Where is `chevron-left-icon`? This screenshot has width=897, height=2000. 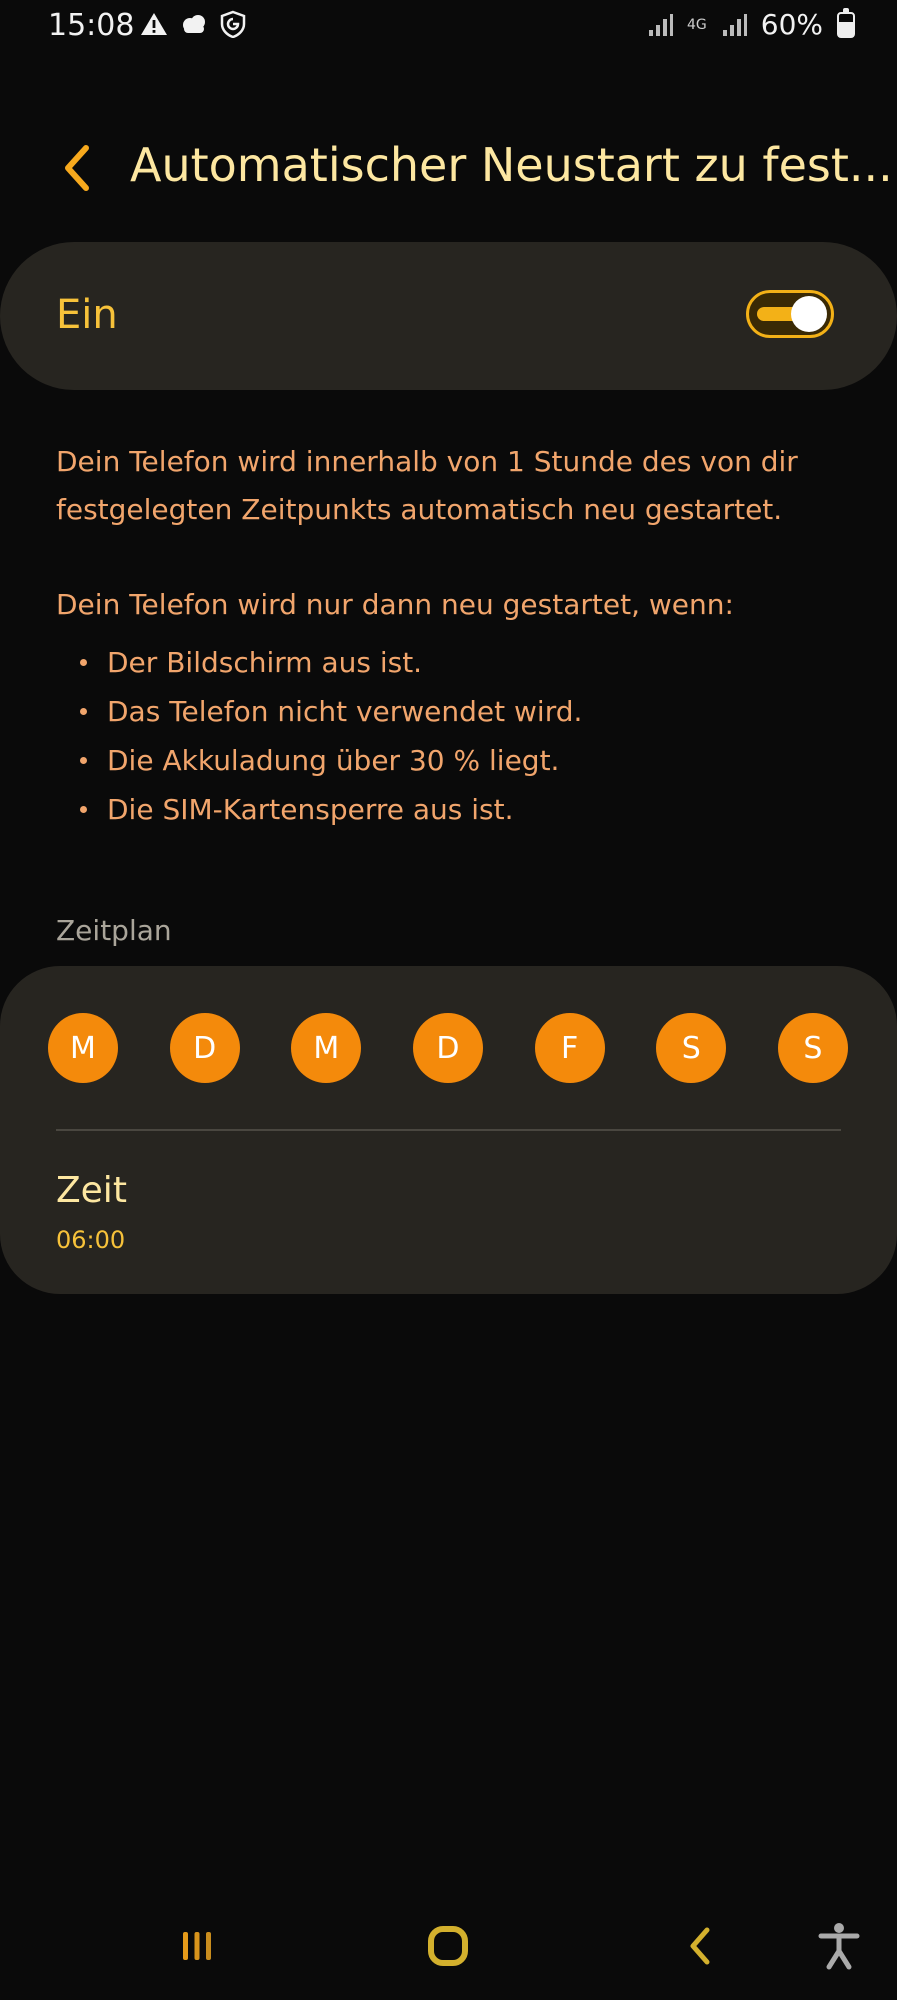 chevron-left-icon is located at coordinates (77, 168).